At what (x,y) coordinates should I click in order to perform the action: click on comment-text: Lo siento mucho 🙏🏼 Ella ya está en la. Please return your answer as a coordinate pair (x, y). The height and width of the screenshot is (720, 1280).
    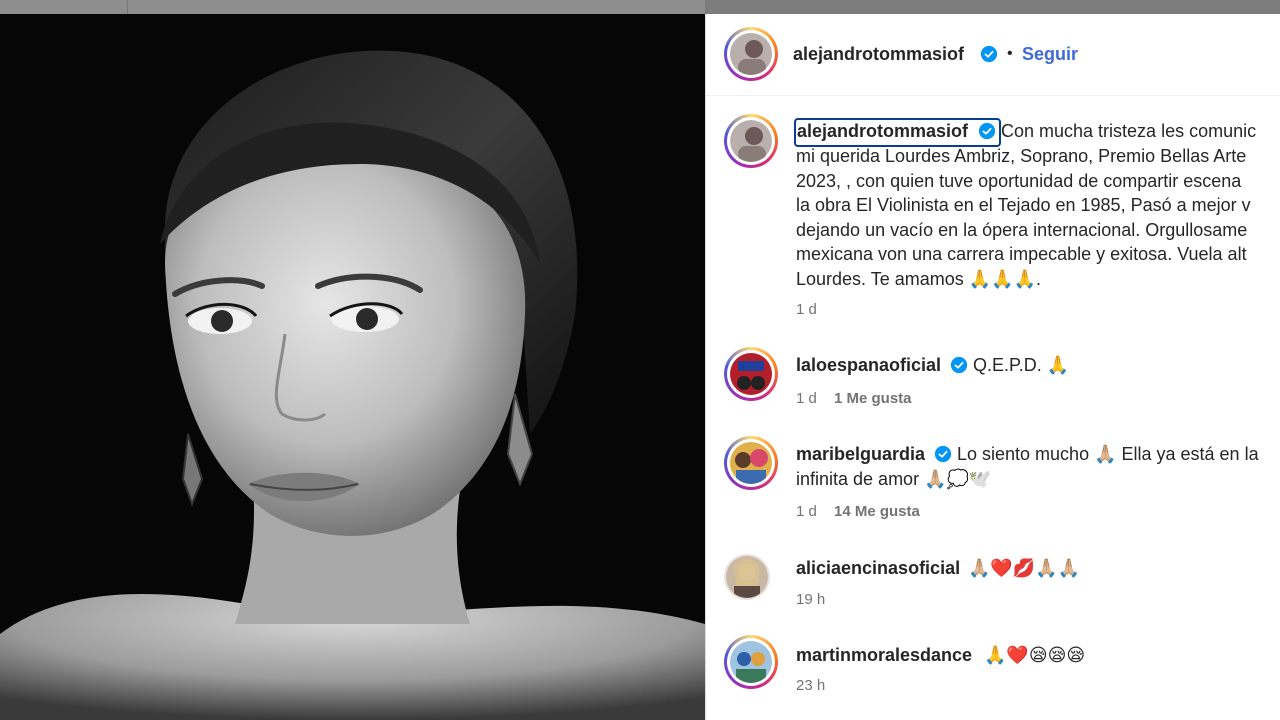
    Looking at the image, I should click on (1108, 454).